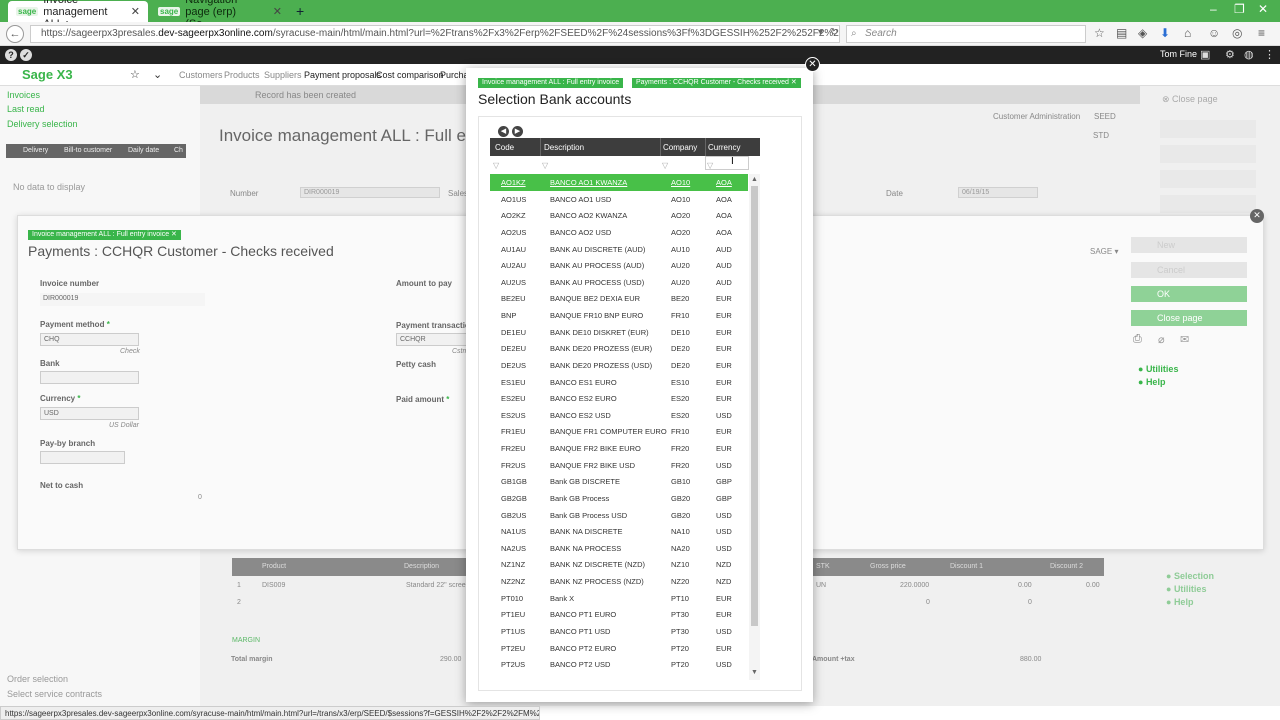 This screenshot has width=1280, height=720. What do you see at coordinates (89, 377) in the screenshot?
I see `bank-field` at bounding box center [89, 377].